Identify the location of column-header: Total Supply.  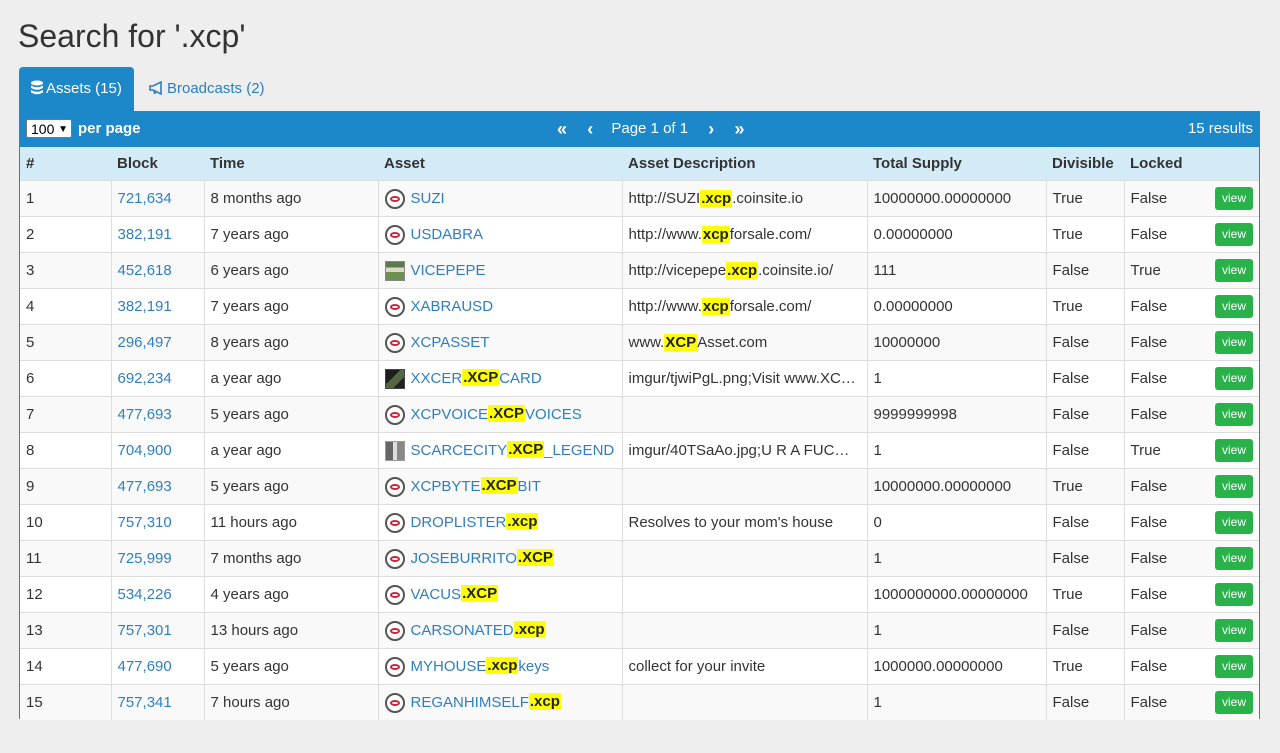
(956, 164).